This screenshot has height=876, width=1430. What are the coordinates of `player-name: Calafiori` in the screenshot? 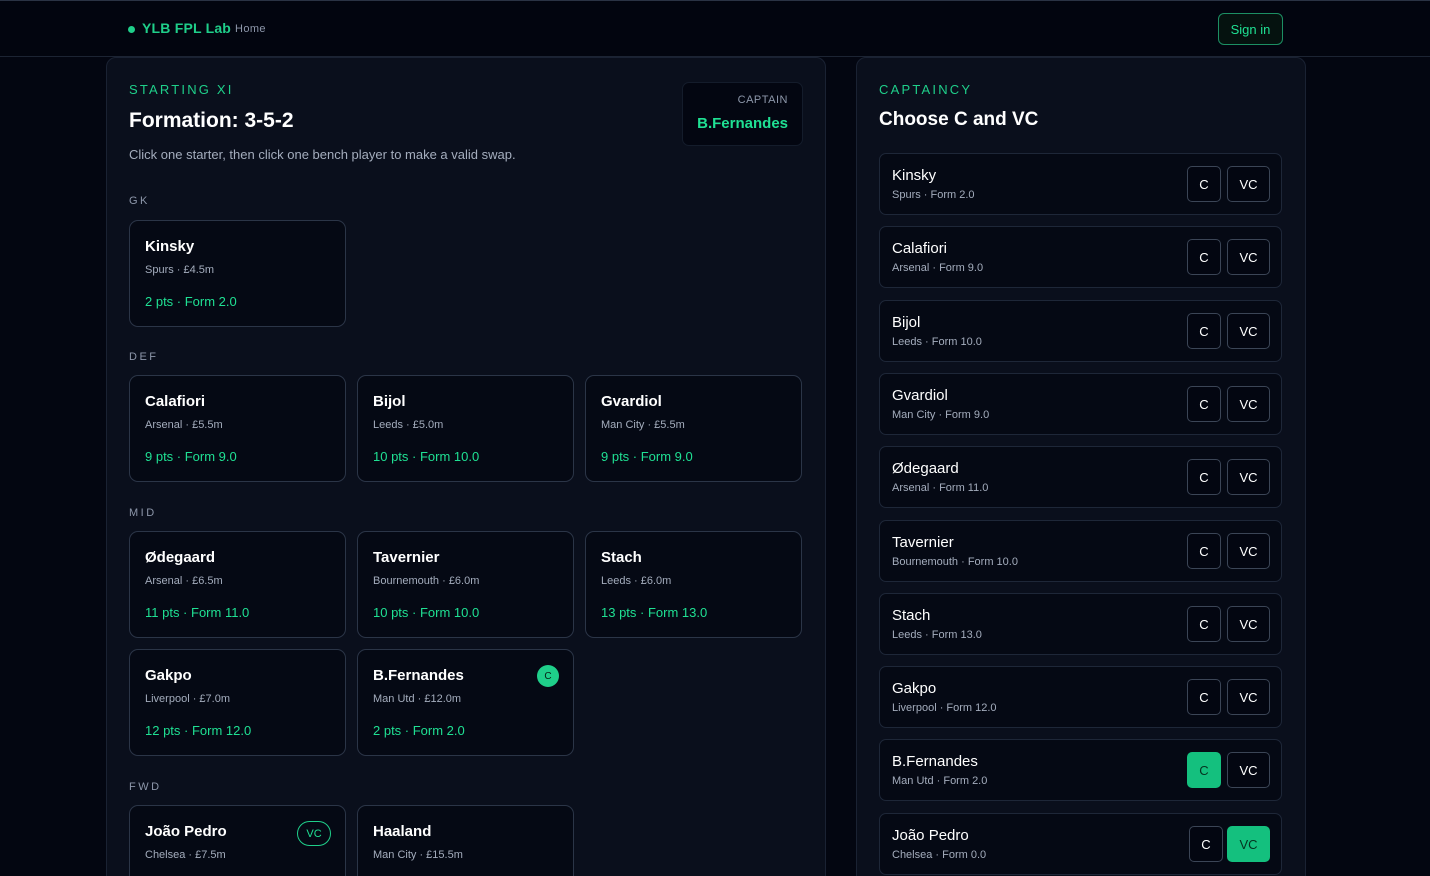 It's located at (175, 401).